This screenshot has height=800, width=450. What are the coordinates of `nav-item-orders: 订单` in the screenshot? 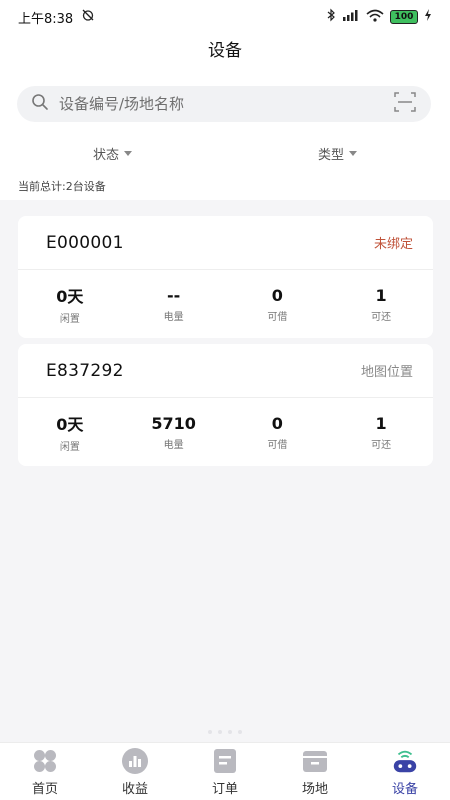 It's located at (225, 771).